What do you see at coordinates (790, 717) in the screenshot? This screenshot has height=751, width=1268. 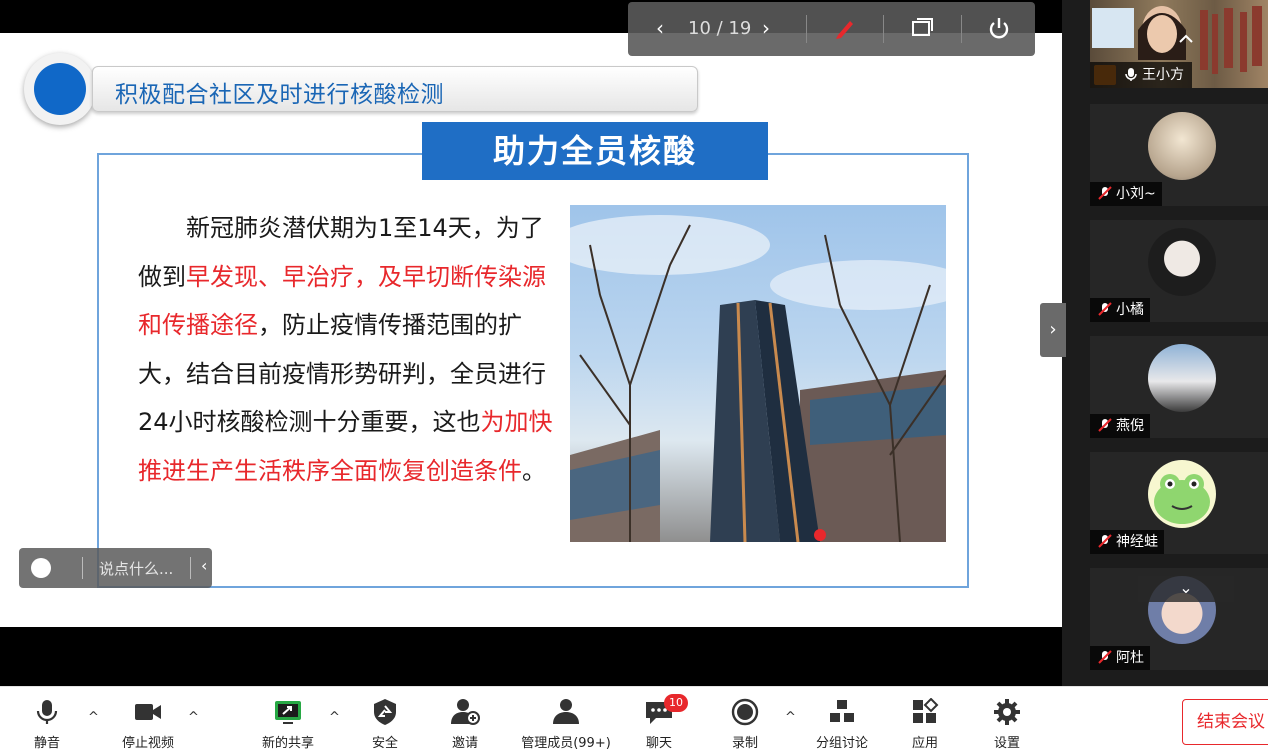 I see `record-options-chevron-icon: ^` at bounding box center [790, 717].